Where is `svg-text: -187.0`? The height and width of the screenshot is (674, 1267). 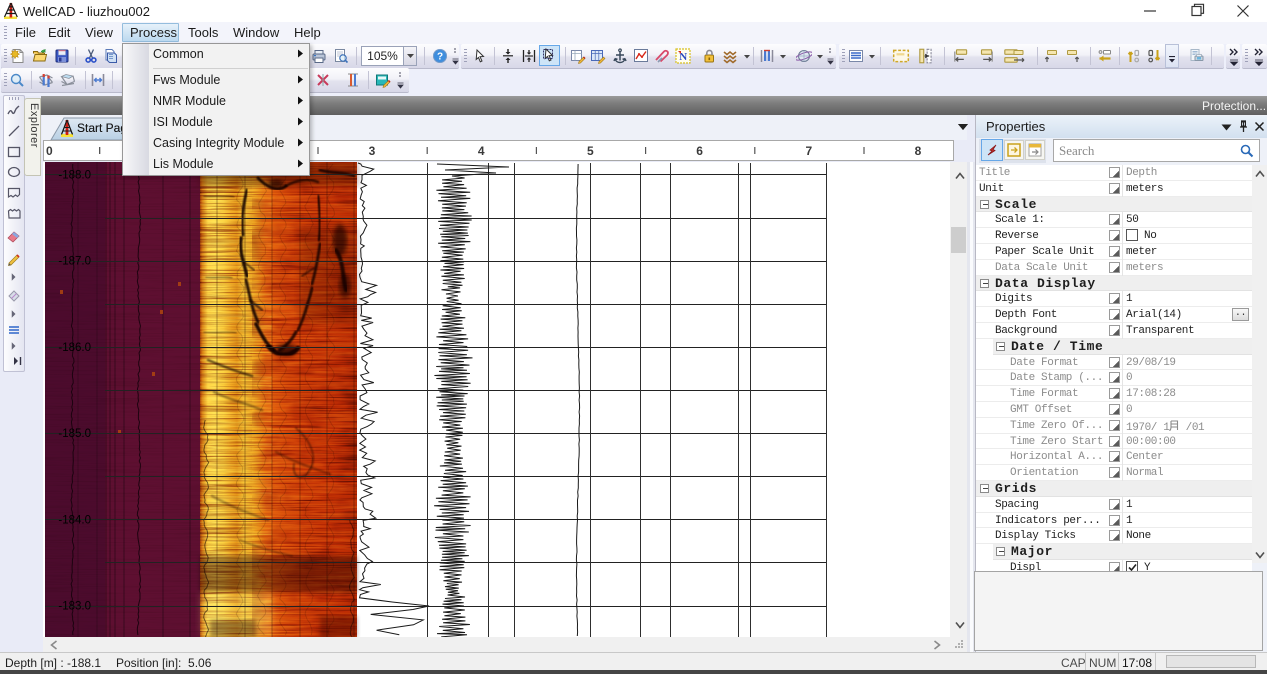 svg-text: -187.0 is located at coordinates (74, 262).